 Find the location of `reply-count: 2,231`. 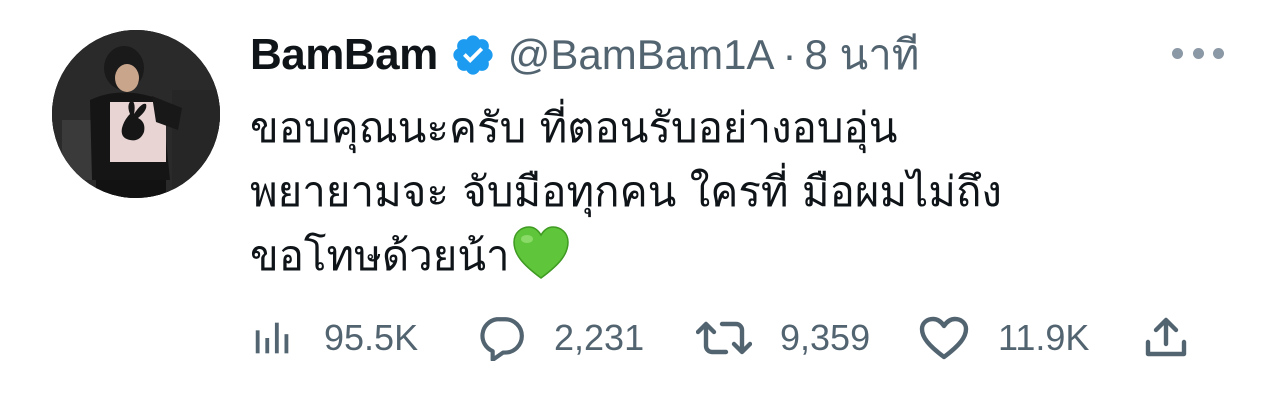

reply-count: 2,231 is located at coordinates (599, 337).